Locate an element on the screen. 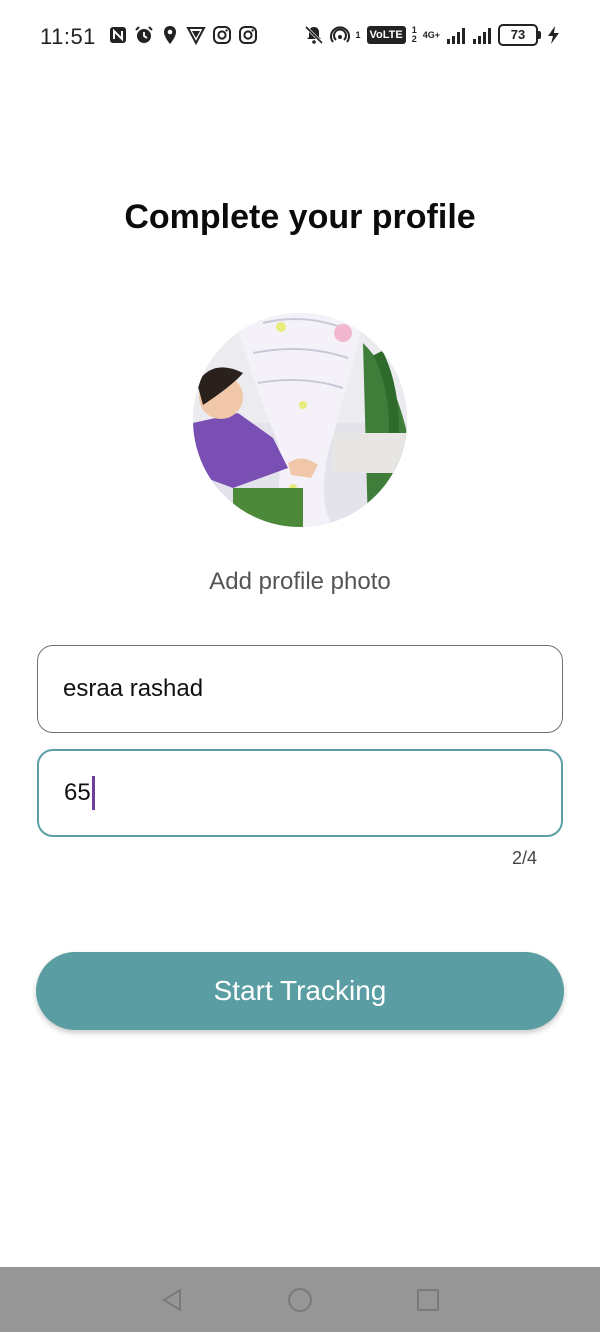  vpn-icon is located at coordinates (196, 35).